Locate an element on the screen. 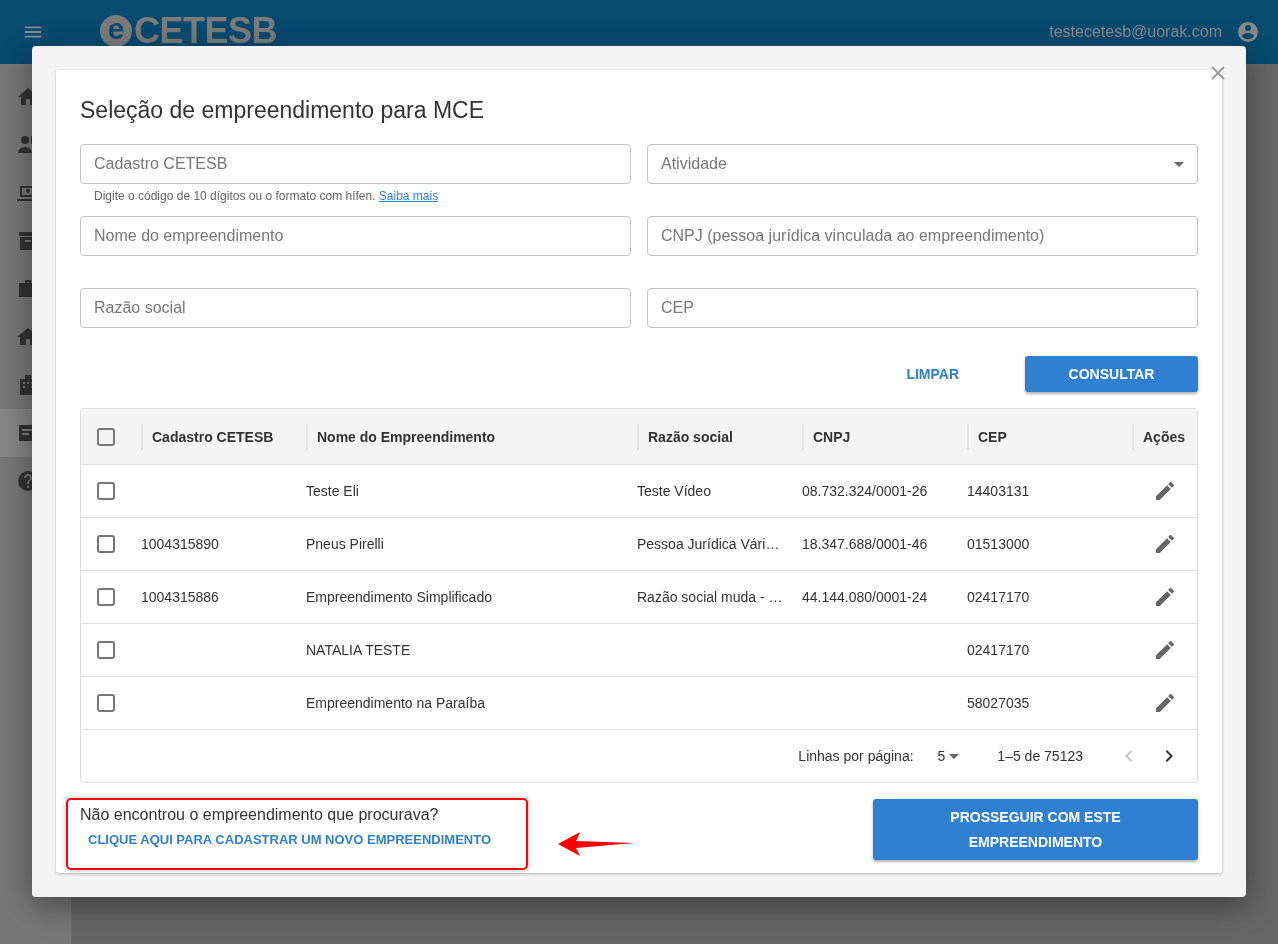 This screenshot has height=944, width=1278. table-cell: Empreendimento Simplificado is located at coordinates (399, 597).